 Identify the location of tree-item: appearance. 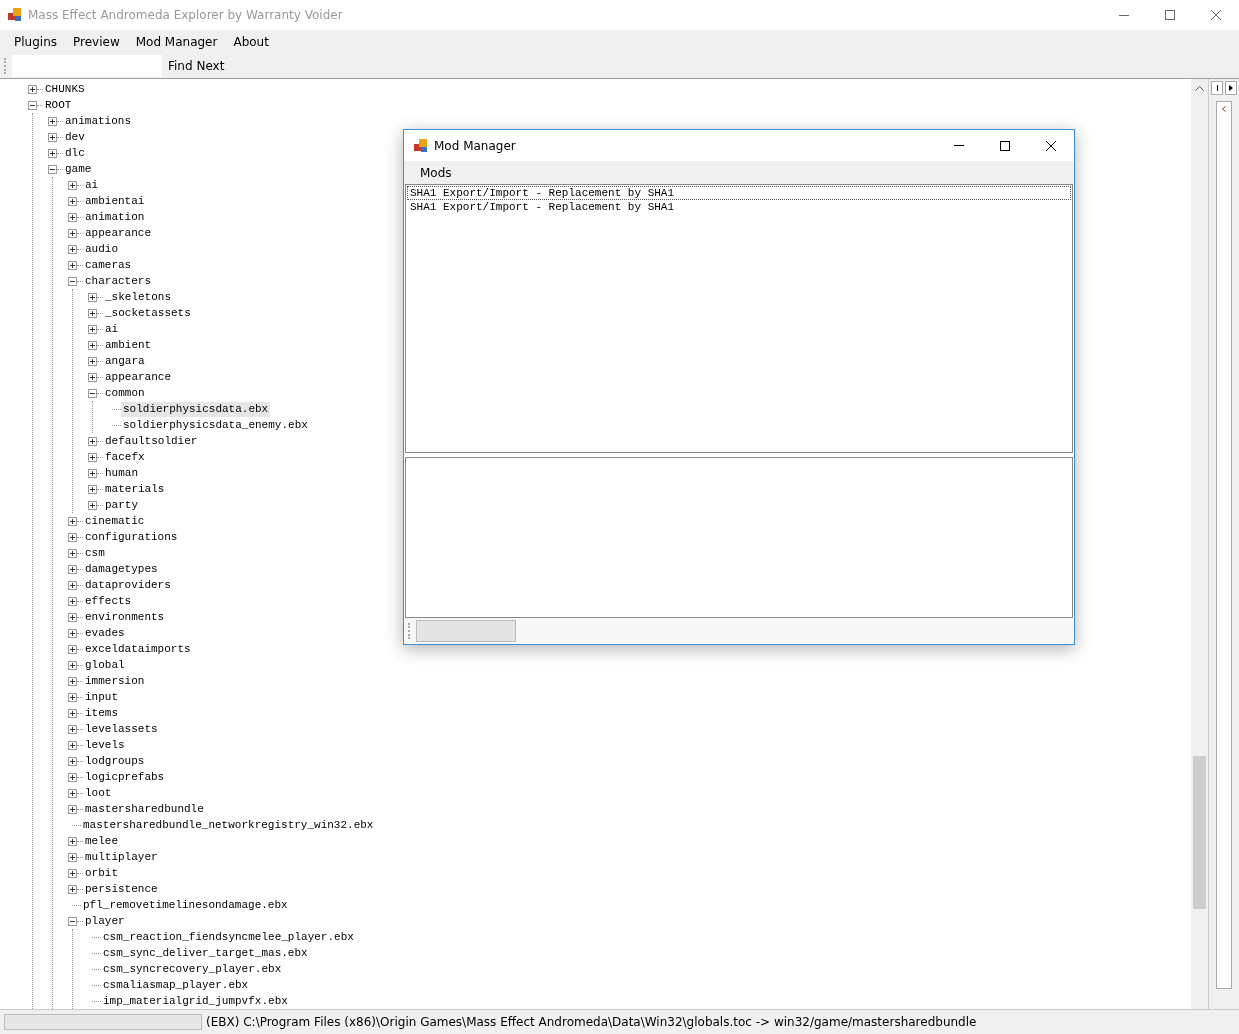
(138, 377).